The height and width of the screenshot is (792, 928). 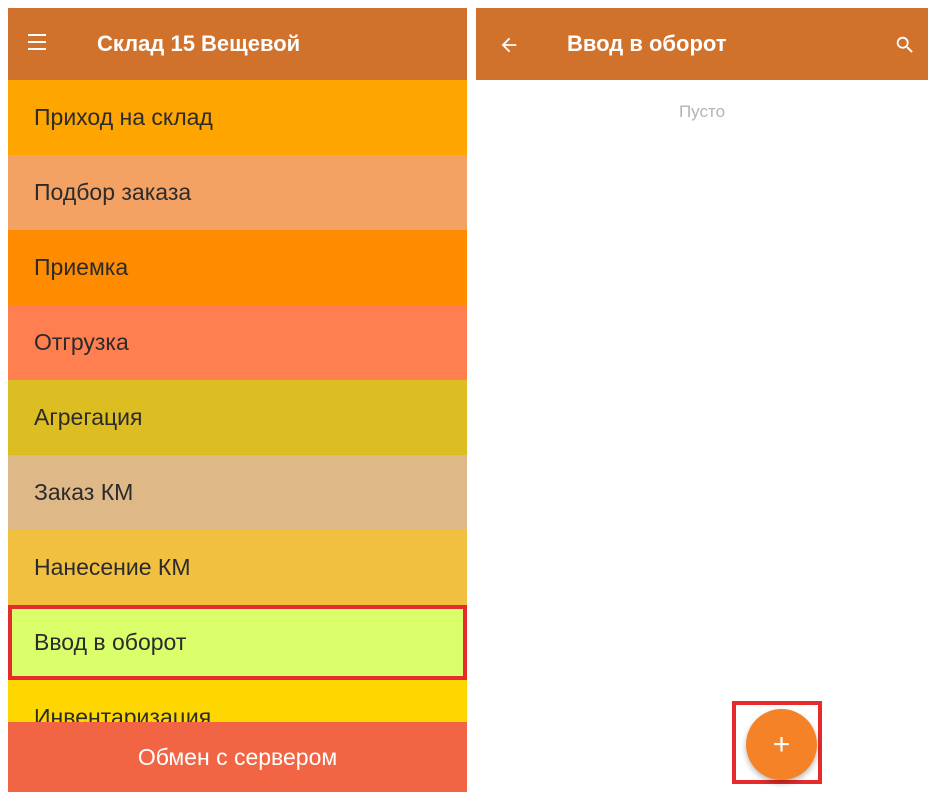 I want to click on menu-item-shipping: Отгрузка, so click(x=237, y=342).